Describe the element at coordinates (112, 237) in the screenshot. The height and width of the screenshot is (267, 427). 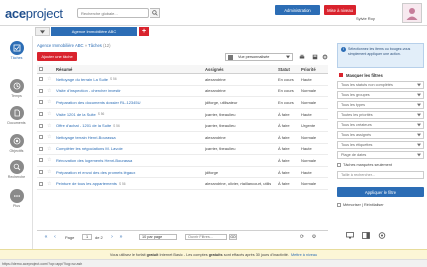
I see `next-page-icon: ›` at that location.